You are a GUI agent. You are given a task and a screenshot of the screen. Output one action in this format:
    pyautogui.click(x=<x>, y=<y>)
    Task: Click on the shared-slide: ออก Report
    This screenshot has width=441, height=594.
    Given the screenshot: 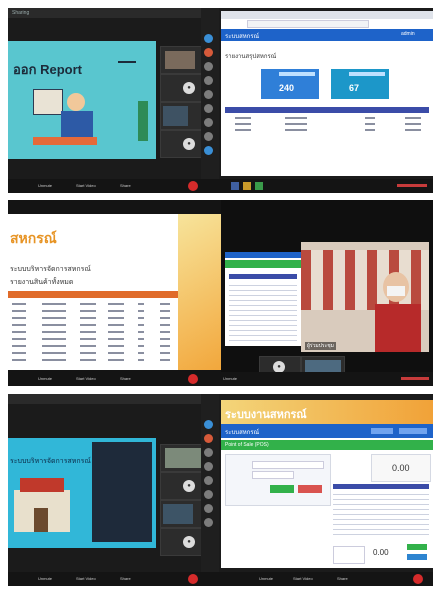 What is the action you would take?
    pyautogui.click(x=82, y=100)
    